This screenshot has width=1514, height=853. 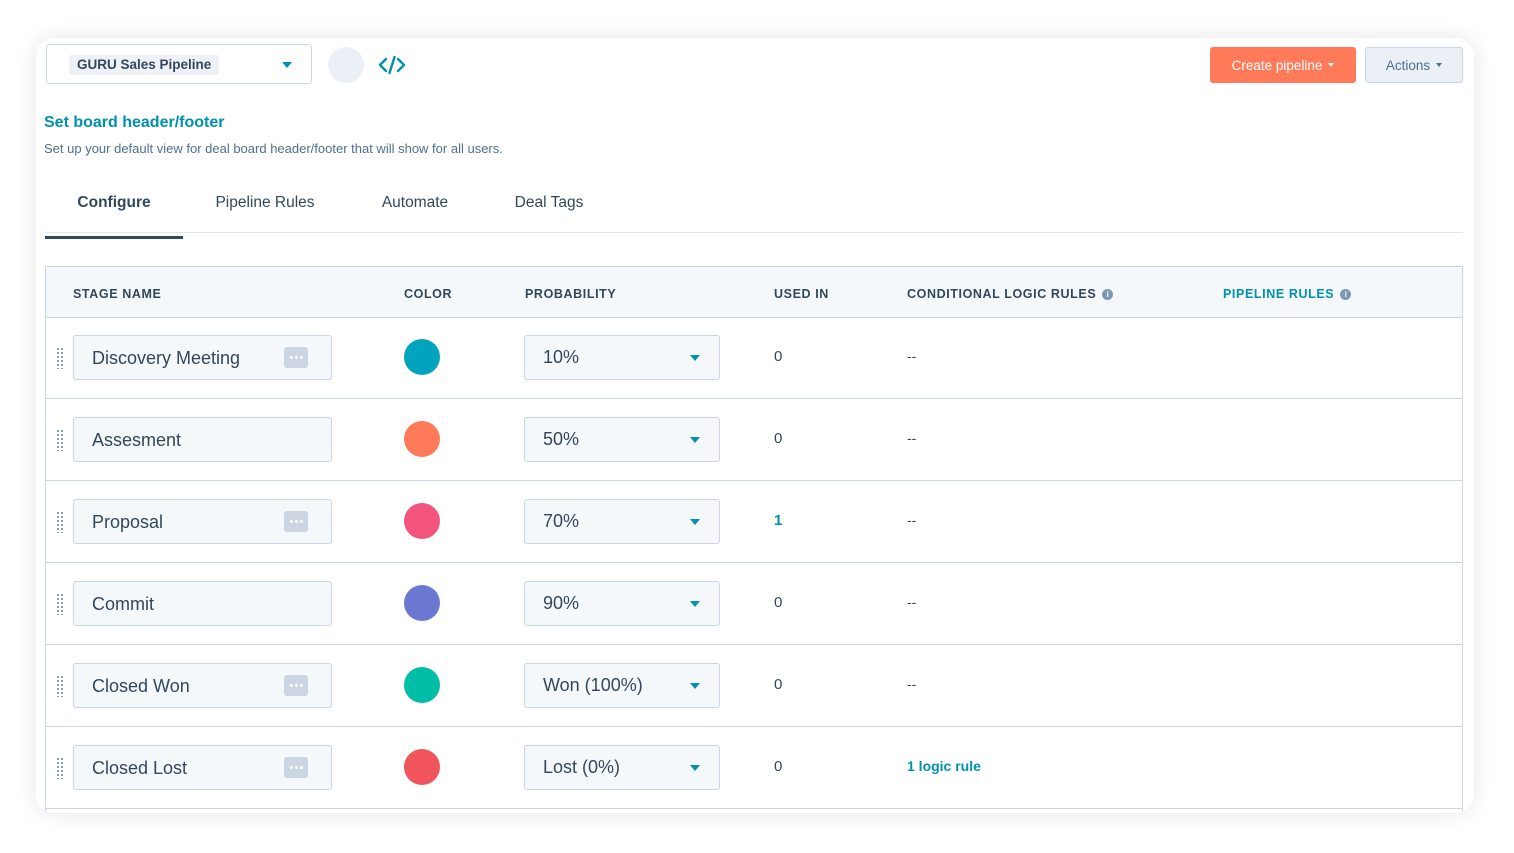 I want to click on stage-name-input: Commit, so click(x=202, y=603).